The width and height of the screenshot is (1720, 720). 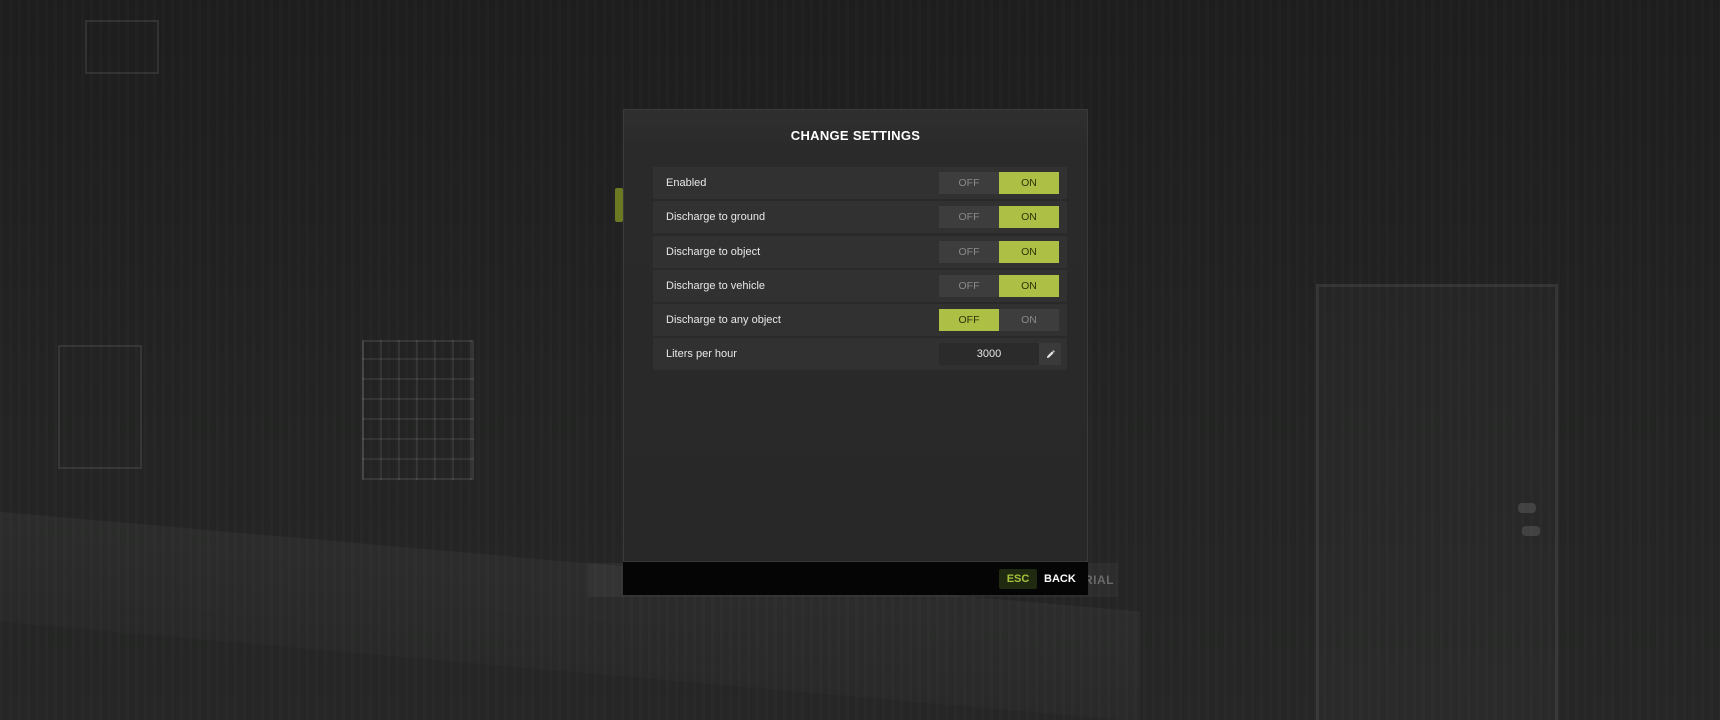 What do you see at coordinates (860, 320) in the screenshot?
I see `setting-row-discharge-to-any-object: Discharge to any object OFF ON` at bounding box center [860, 320].